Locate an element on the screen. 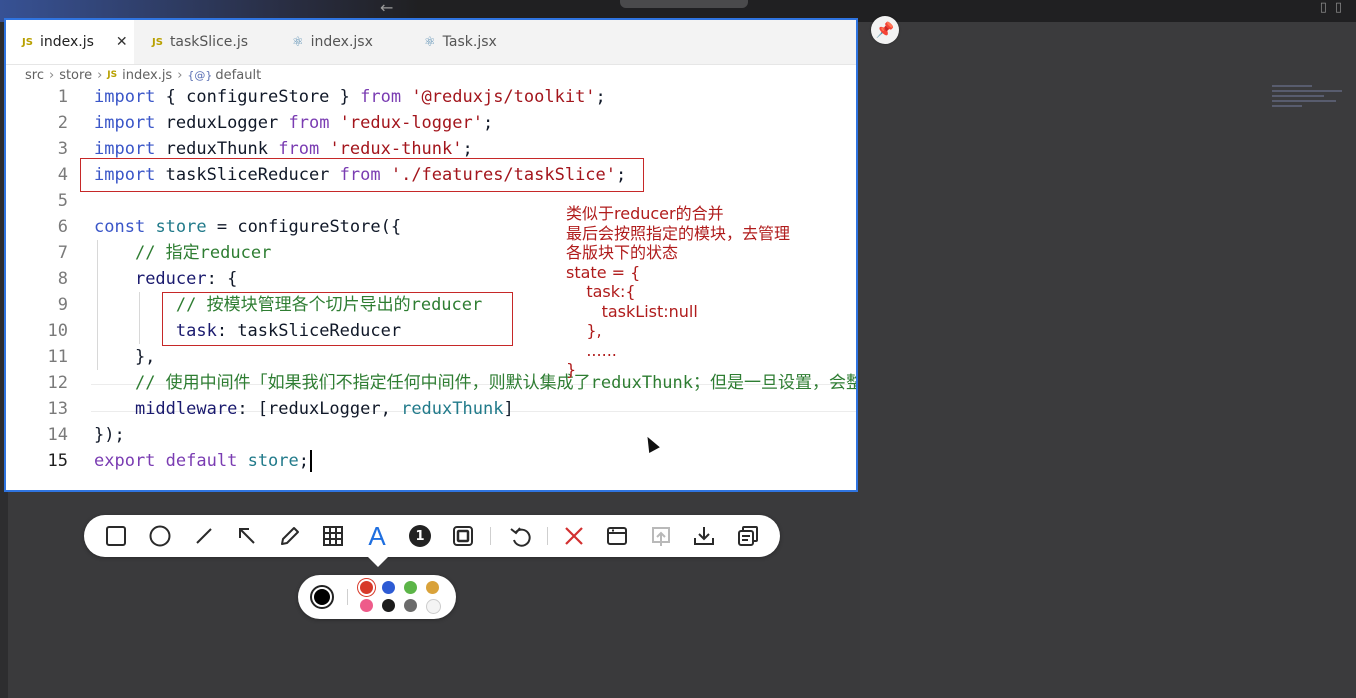 The width and height of the screenshot is (1356, 698). code-text: }); is located at coordinates (109, 435).